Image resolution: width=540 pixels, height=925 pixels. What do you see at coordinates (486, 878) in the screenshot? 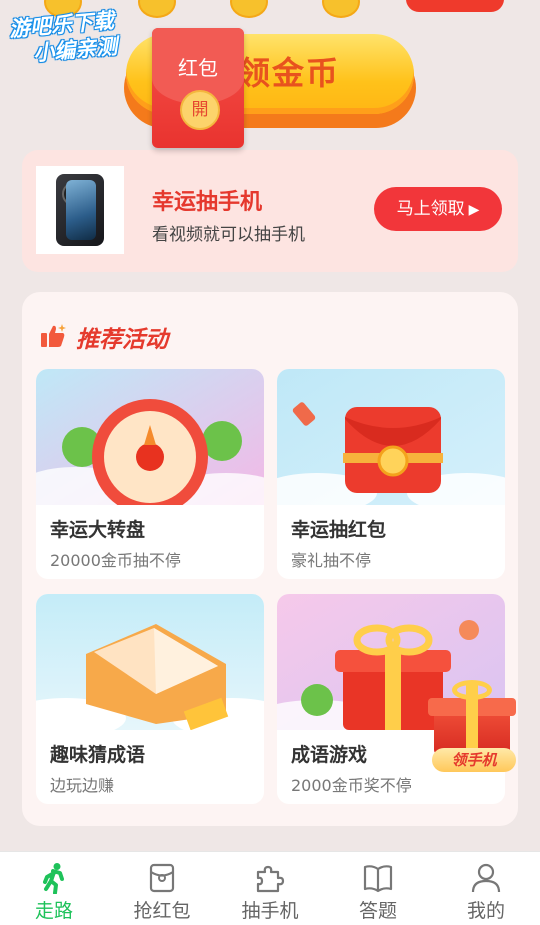
I see `user-icon` at bounding box center [486, 878].